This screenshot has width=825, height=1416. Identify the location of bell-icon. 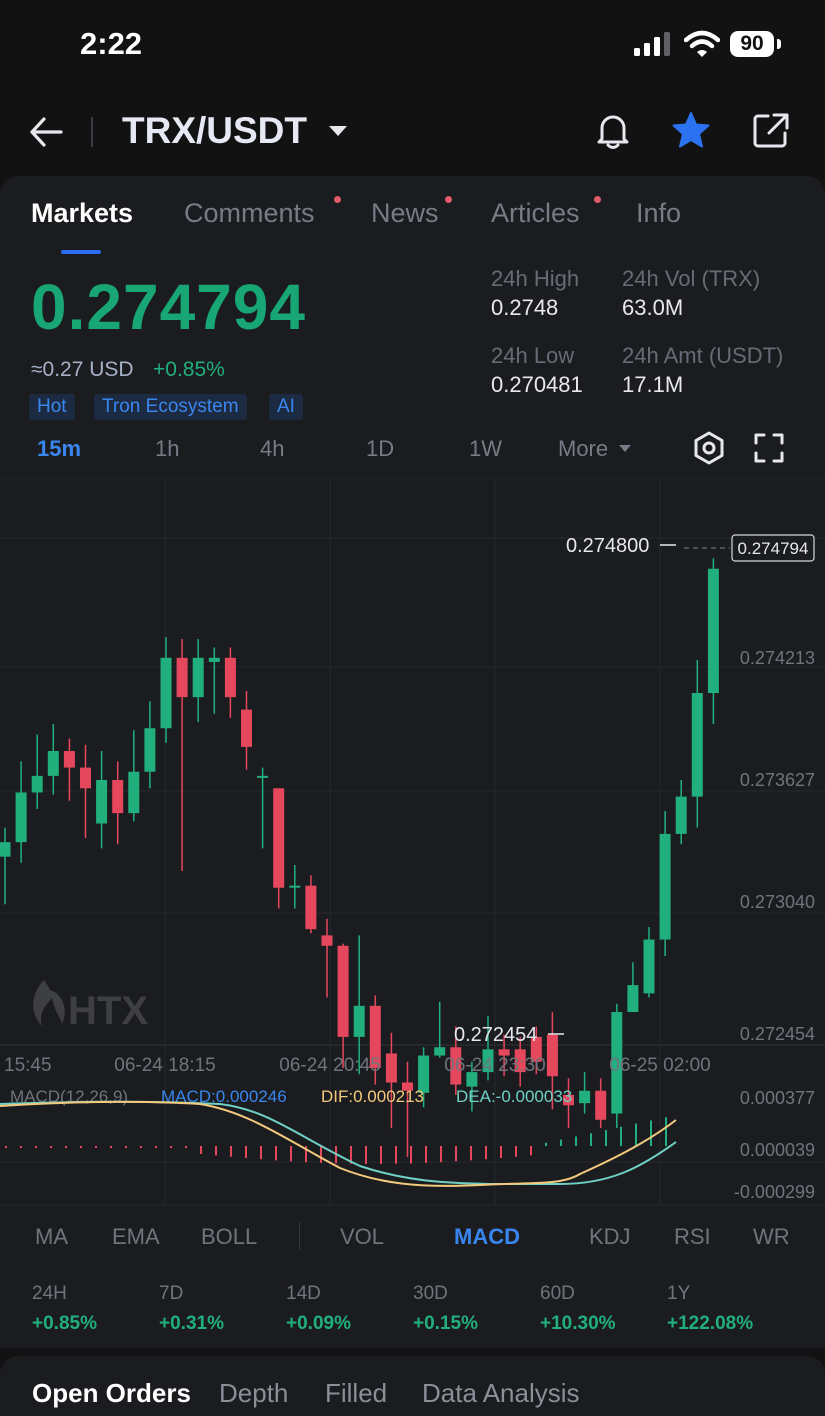
(613, 131).